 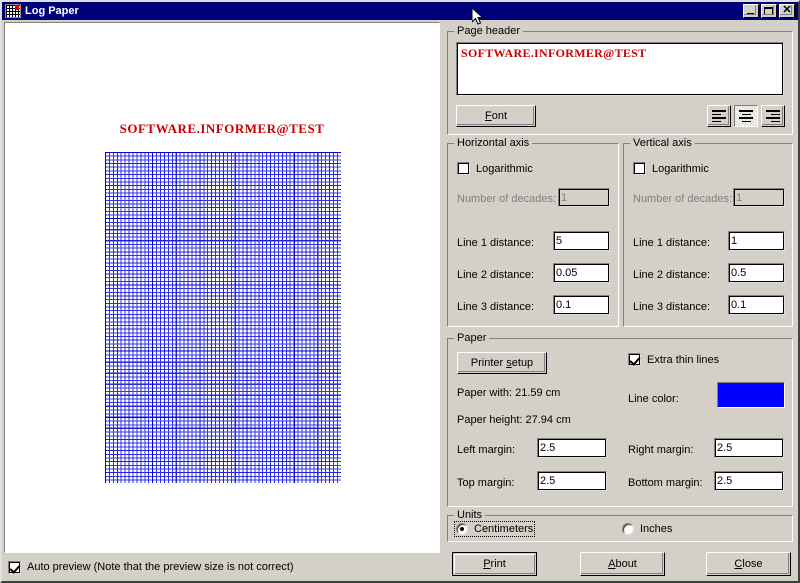 What do you see at coordinates (622, 564) in the screenshot?
I see `about-button: About` at bounding box center [622, 564].